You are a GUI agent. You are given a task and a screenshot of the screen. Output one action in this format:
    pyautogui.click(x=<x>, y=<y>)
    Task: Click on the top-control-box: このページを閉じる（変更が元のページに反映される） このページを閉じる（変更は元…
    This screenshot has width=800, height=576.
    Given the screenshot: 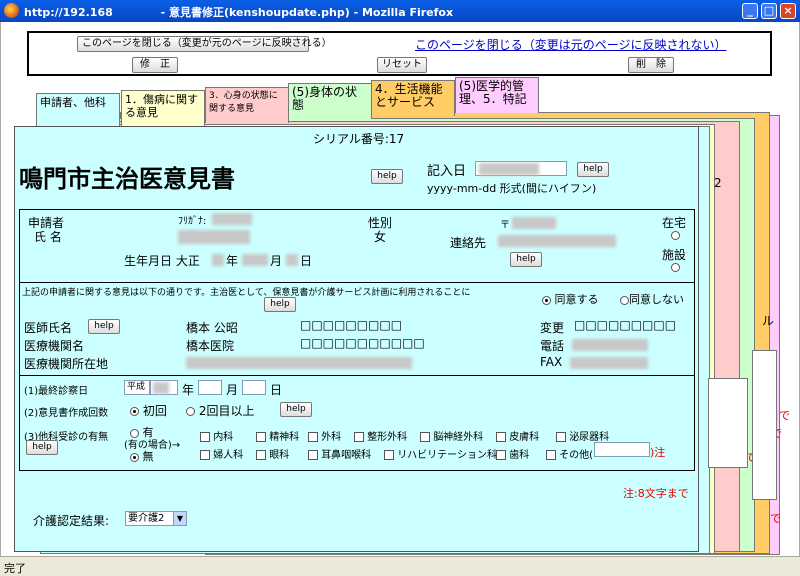 What is the action you would take?
    pyautogui.click(x=399, y=53)
    